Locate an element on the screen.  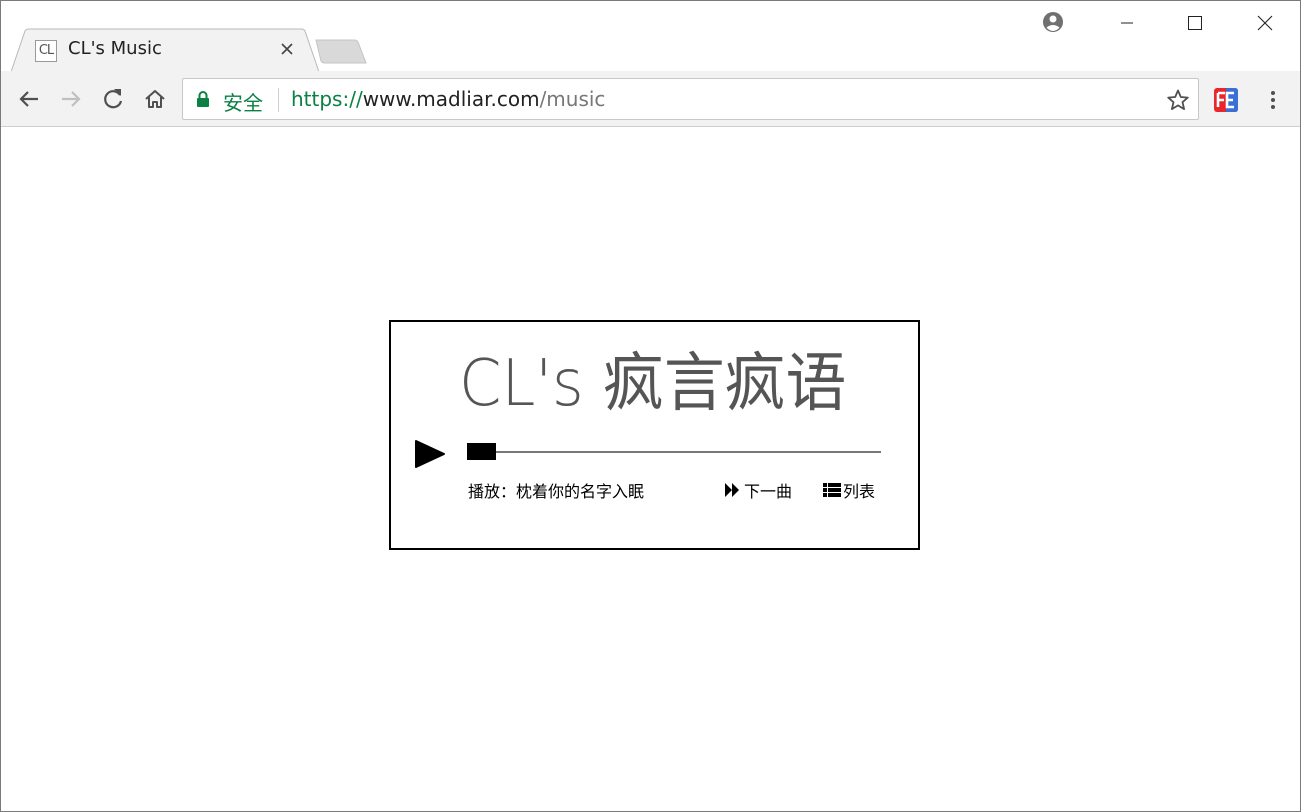
playlist-button: 列表 is located at coordinates (849, 490).